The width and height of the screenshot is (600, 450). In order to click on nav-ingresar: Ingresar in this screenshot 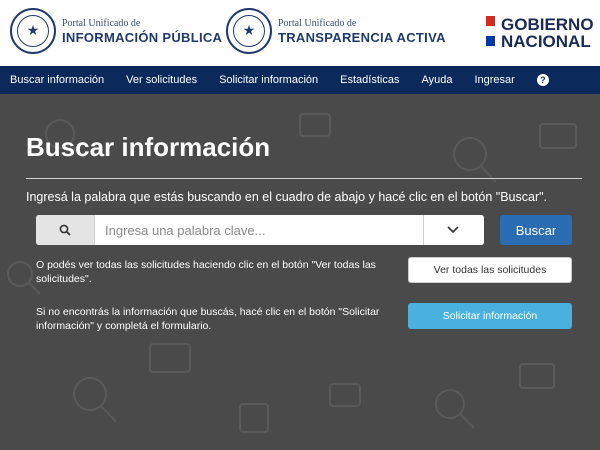, I will do `click(494, 80)`.